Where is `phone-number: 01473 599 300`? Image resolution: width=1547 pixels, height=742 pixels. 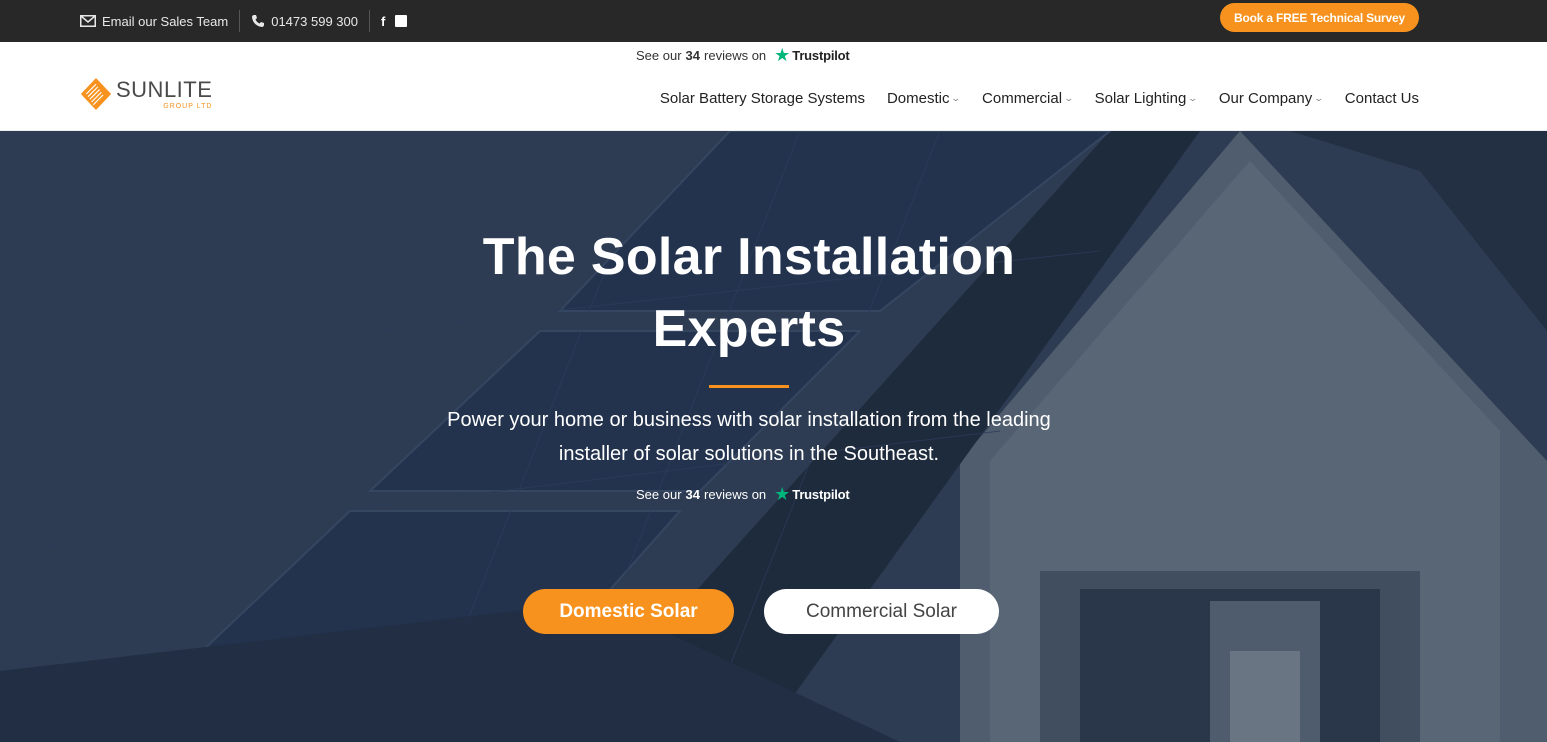
phone-number: 01473 599 300 is located at coordinates (314, 21).